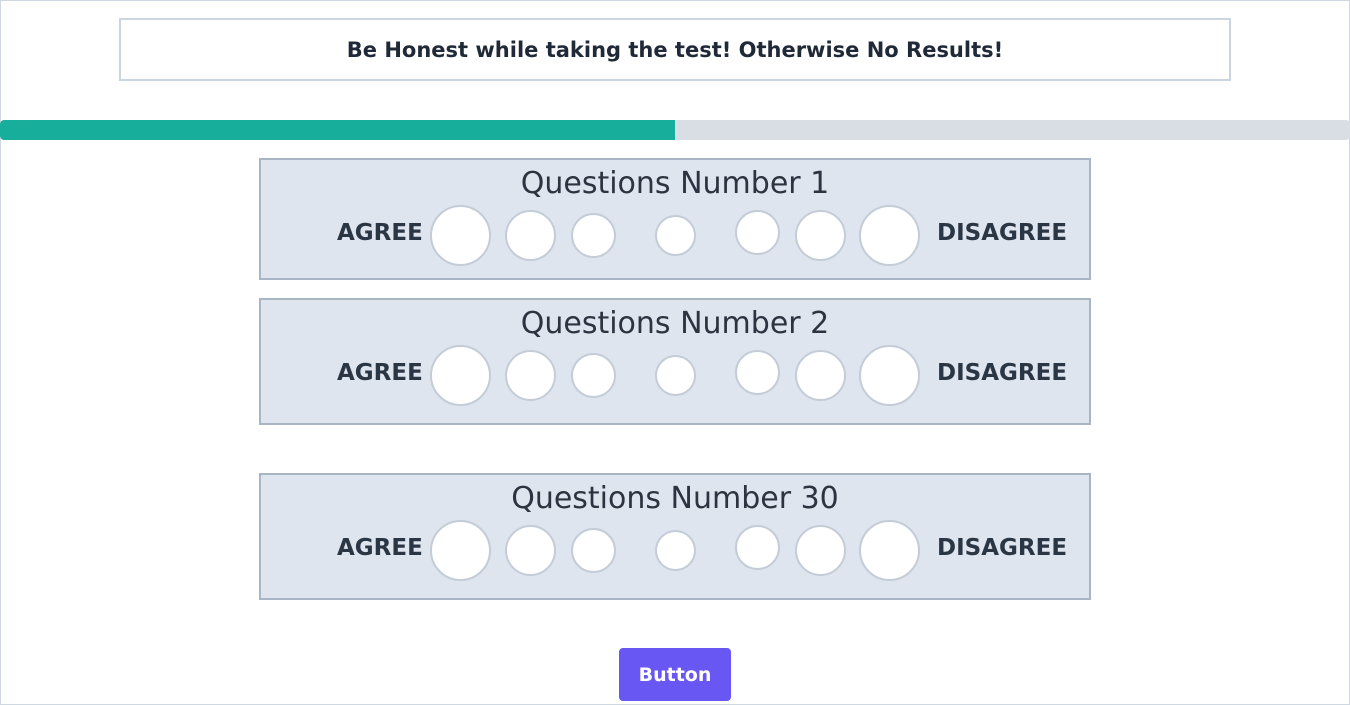 The width and height of the screenshot is (1350, 705). Describe the element at coordinates (337, 130) in the screenshot. I see `progress-fill` at that location.